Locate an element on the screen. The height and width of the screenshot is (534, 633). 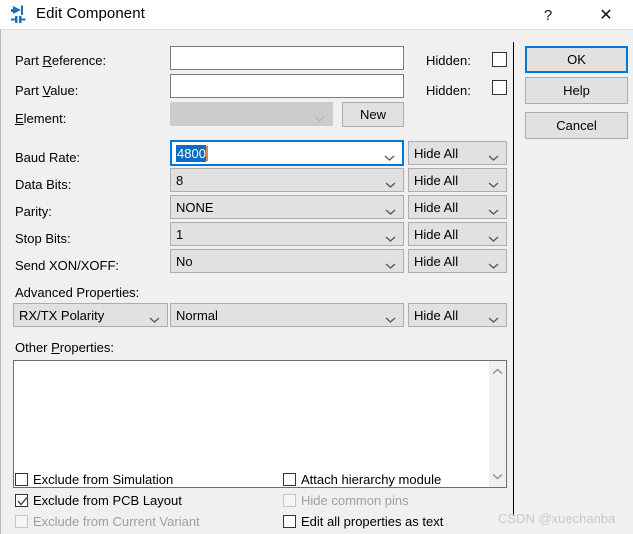
baud-rate-combobox: 4800 is located at coordinates (287, 153).